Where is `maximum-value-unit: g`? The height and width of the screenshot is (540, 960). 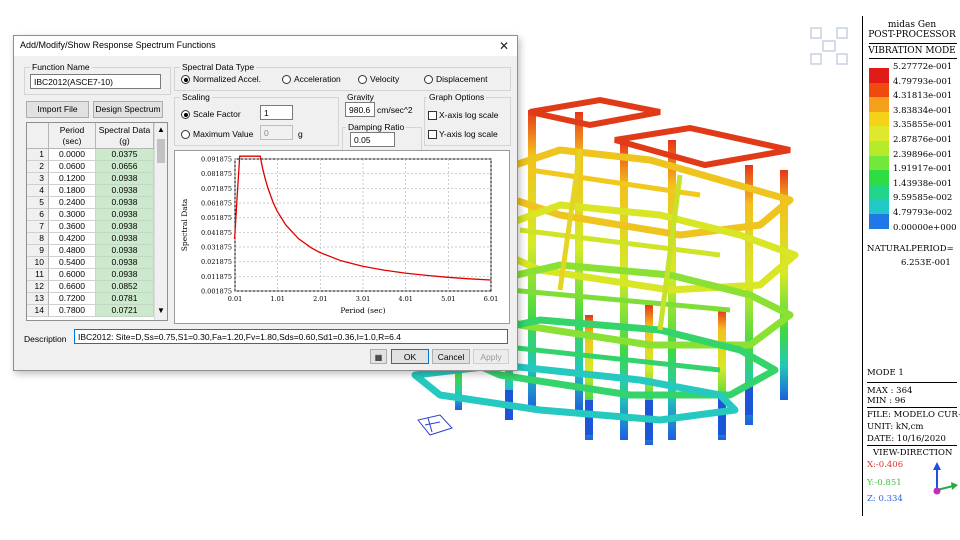 maximum-value-unit: g is located at coordinates (300, 134).